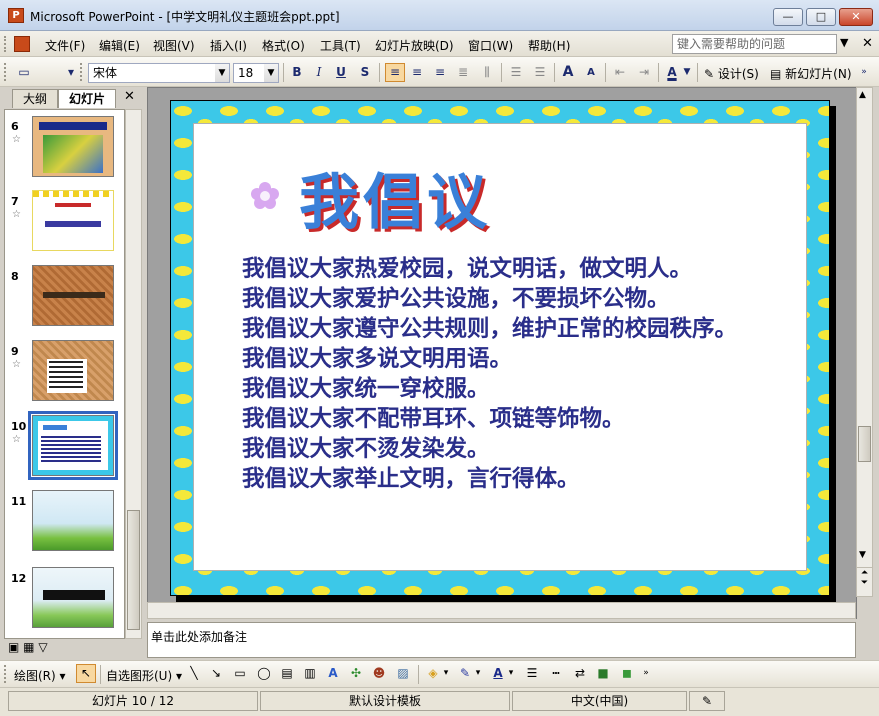  I want to click on slide-vertical-scrollbar: ▲ ▼, so click(864, 342).